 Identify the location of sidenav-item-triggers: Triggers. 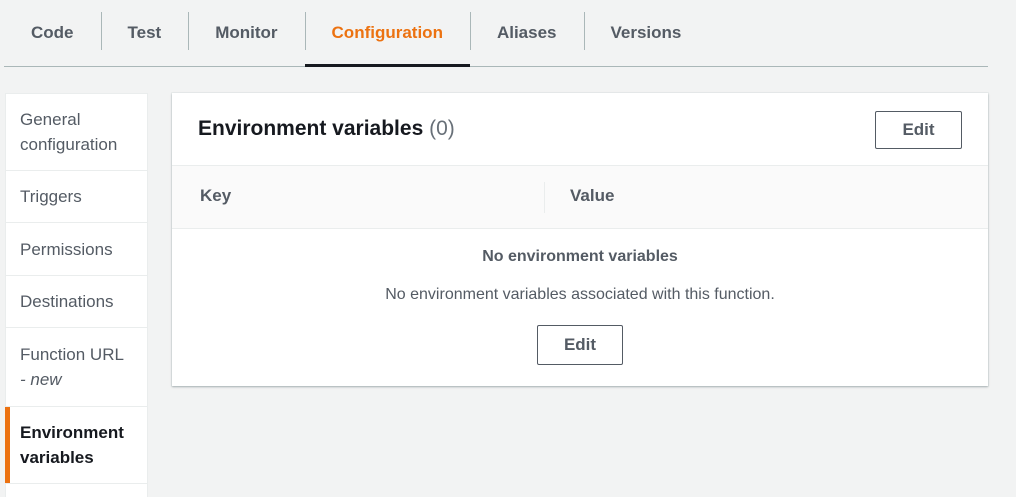
(76, 197).